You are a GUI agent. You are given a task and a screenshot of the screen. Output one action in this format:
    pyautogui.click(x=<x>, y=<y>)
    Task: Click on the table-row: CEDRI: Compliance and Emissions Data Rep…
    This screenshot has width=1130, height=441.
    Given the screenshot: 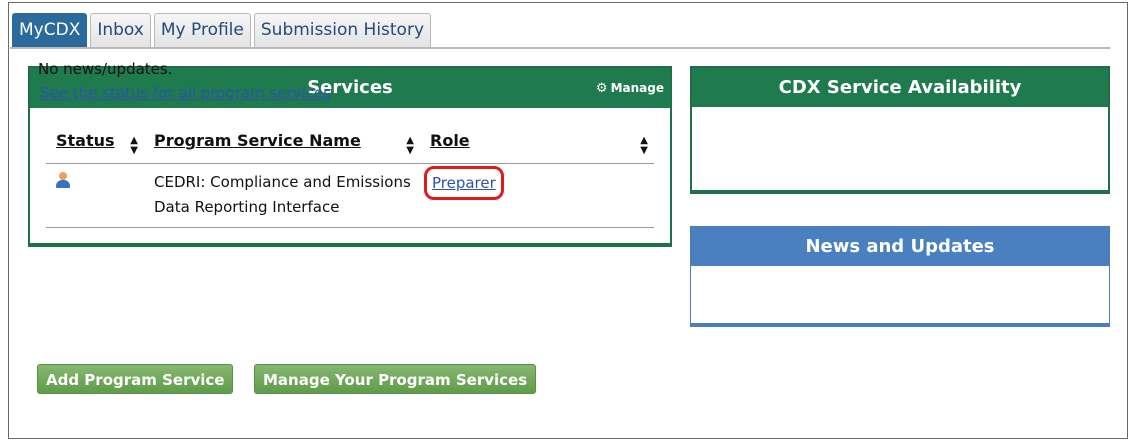 What is the action you would take?
    pyautogui.click(x=350, y=196)
    